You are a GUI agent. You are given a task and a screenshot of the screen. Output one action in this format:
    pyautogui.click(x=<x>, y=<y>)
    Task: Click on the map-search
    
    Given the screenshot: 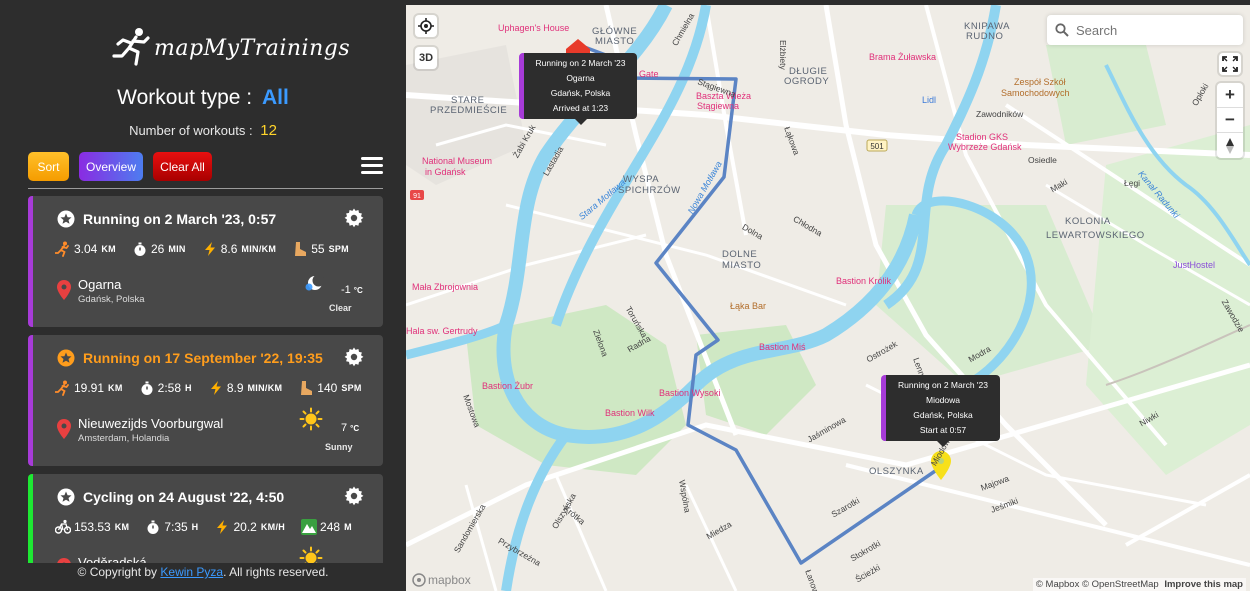 What is the action you would take?
    pyautogui.click(x=1145, y=30)
    